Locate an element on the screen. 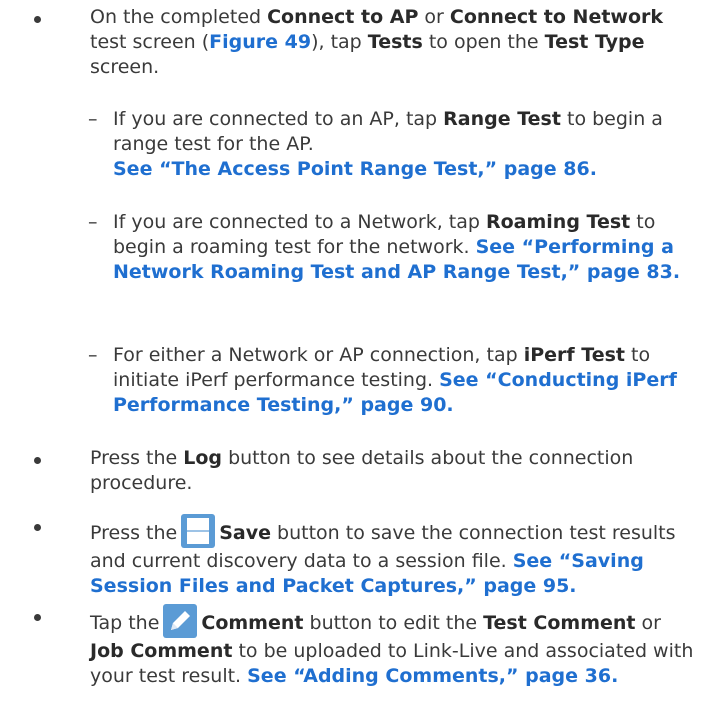 The height and width of the screenshot is (724, 706). cross-reference-link: See “Adding Comments,” page 36. is located at coordinates (432, 676).